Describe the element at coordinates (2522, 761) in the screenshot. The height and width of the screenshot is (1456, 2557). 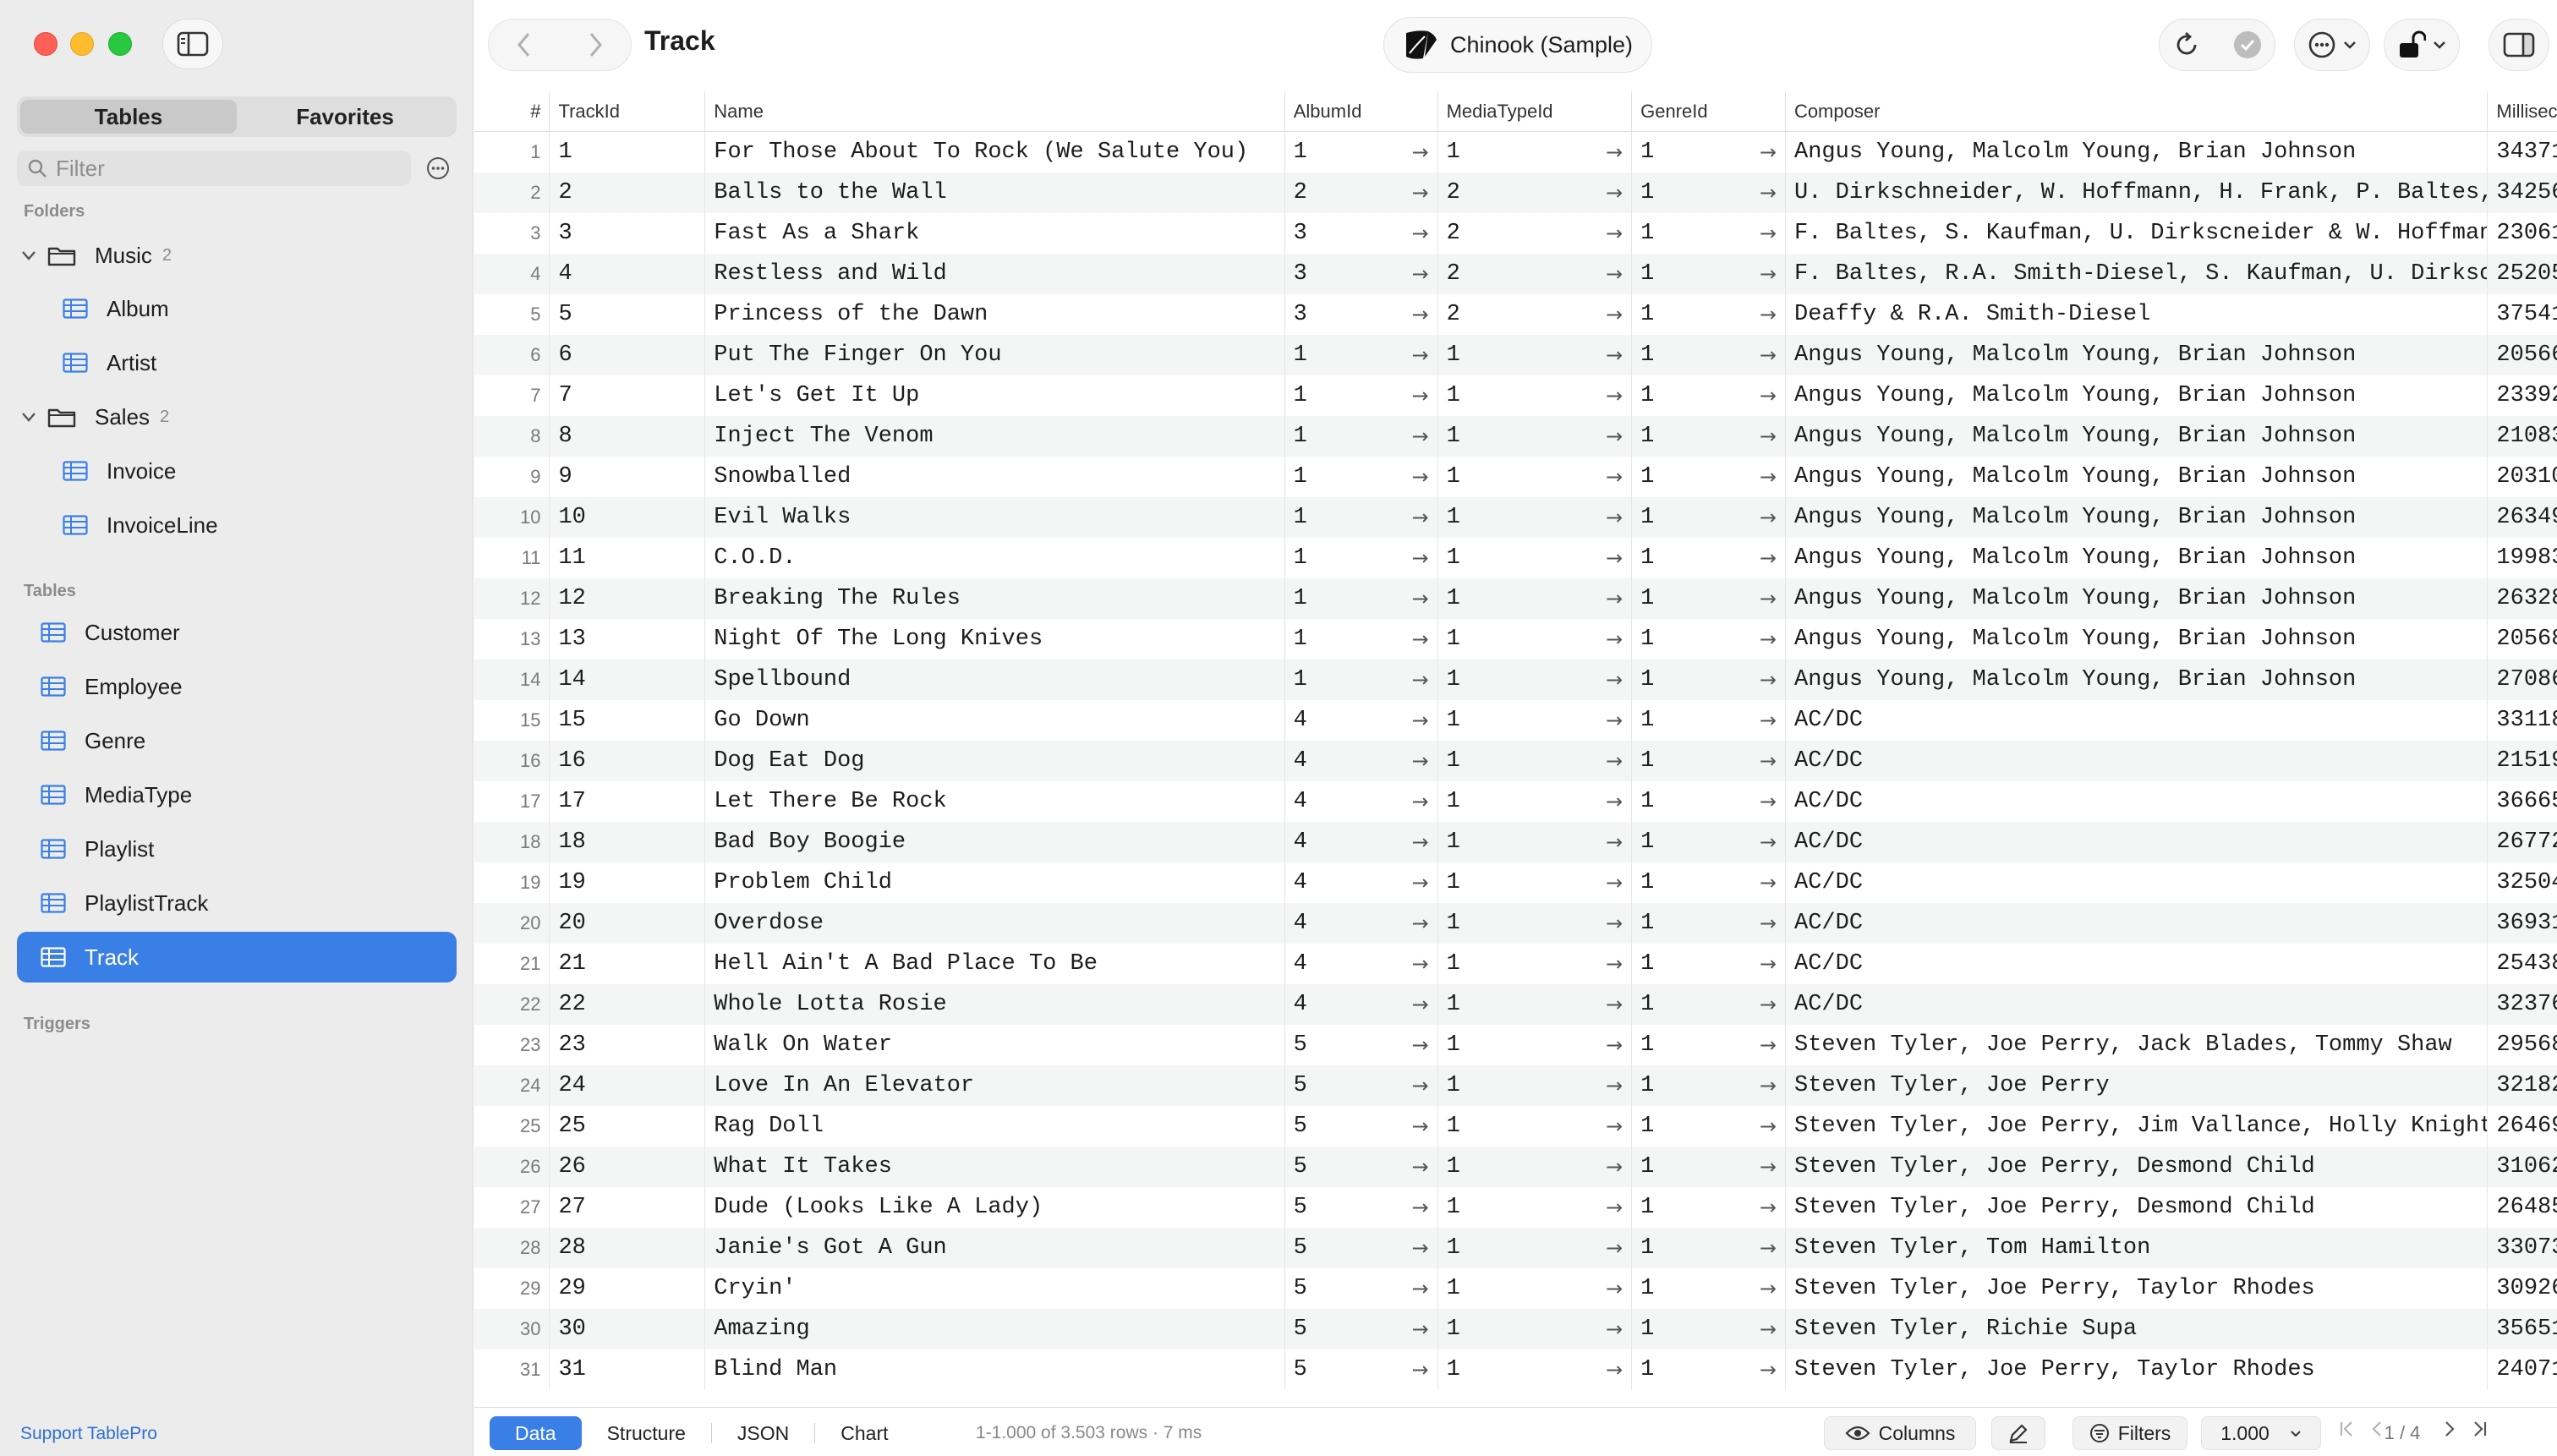
I see `milliseconds-cell: 215196` at that location.